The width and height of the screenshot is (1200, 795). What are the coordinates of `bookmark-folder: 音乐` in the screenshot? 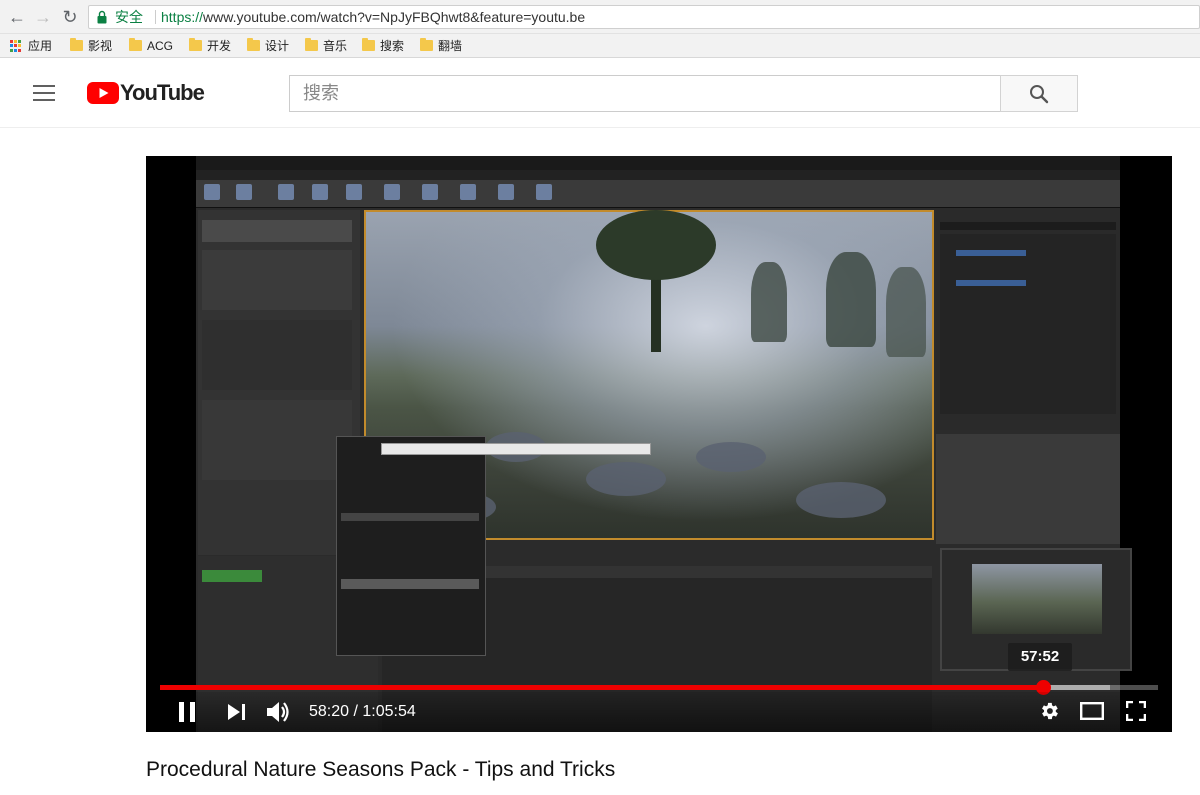 It's located at (326, 46).